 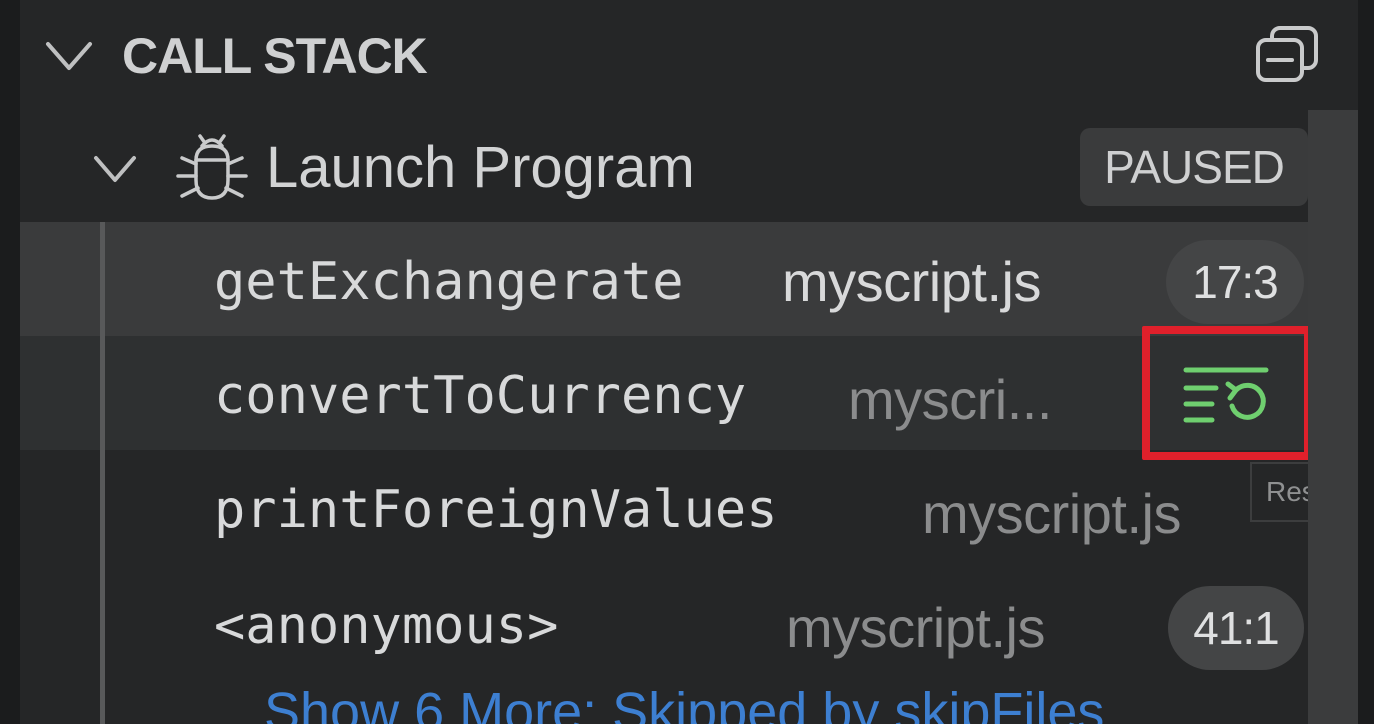 What do you see at coordinates (1236, 628) in the screenshot?
I see `line-number-badge: 41:1` at bounding box center [1236, 628].